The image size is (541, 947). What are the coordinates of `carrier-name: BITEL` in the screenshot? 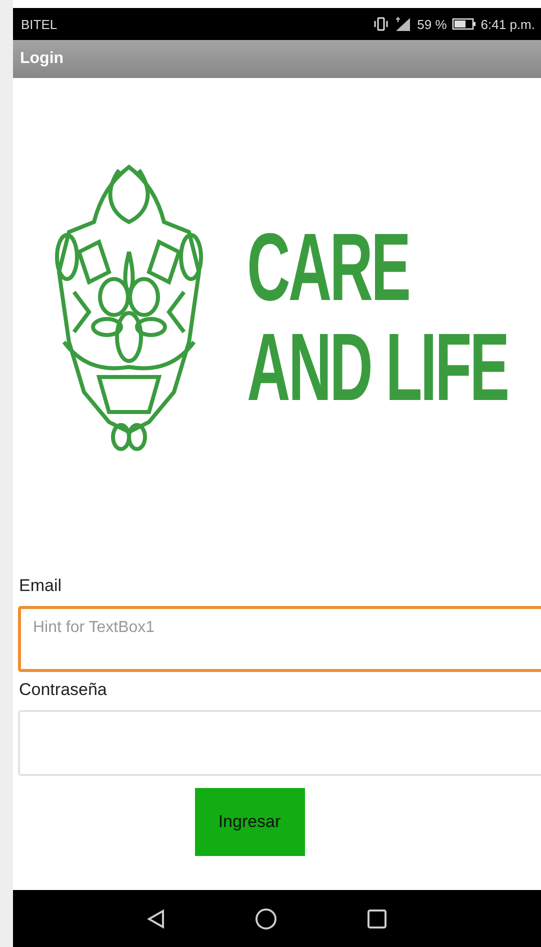 It's located at (39, 24).